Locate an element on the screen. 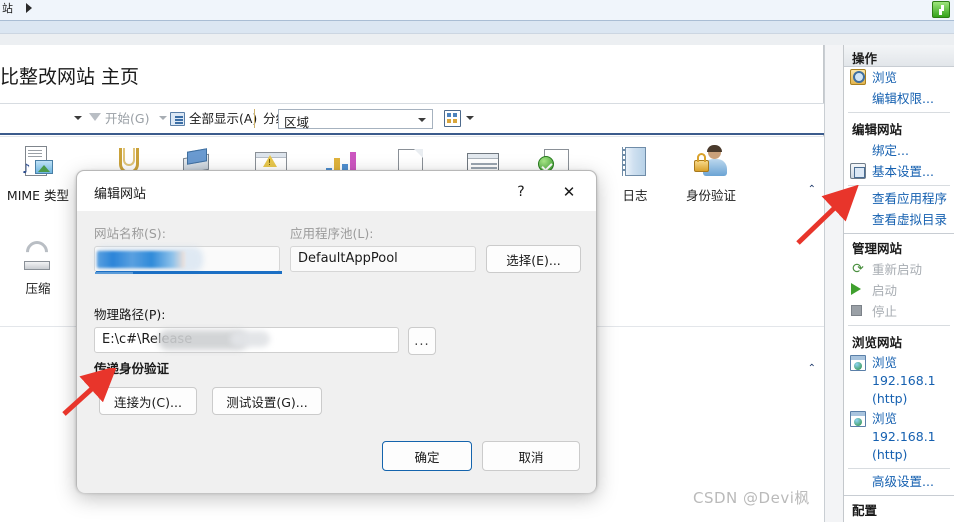  toolbar-underline is located at coordinates (412, 134).